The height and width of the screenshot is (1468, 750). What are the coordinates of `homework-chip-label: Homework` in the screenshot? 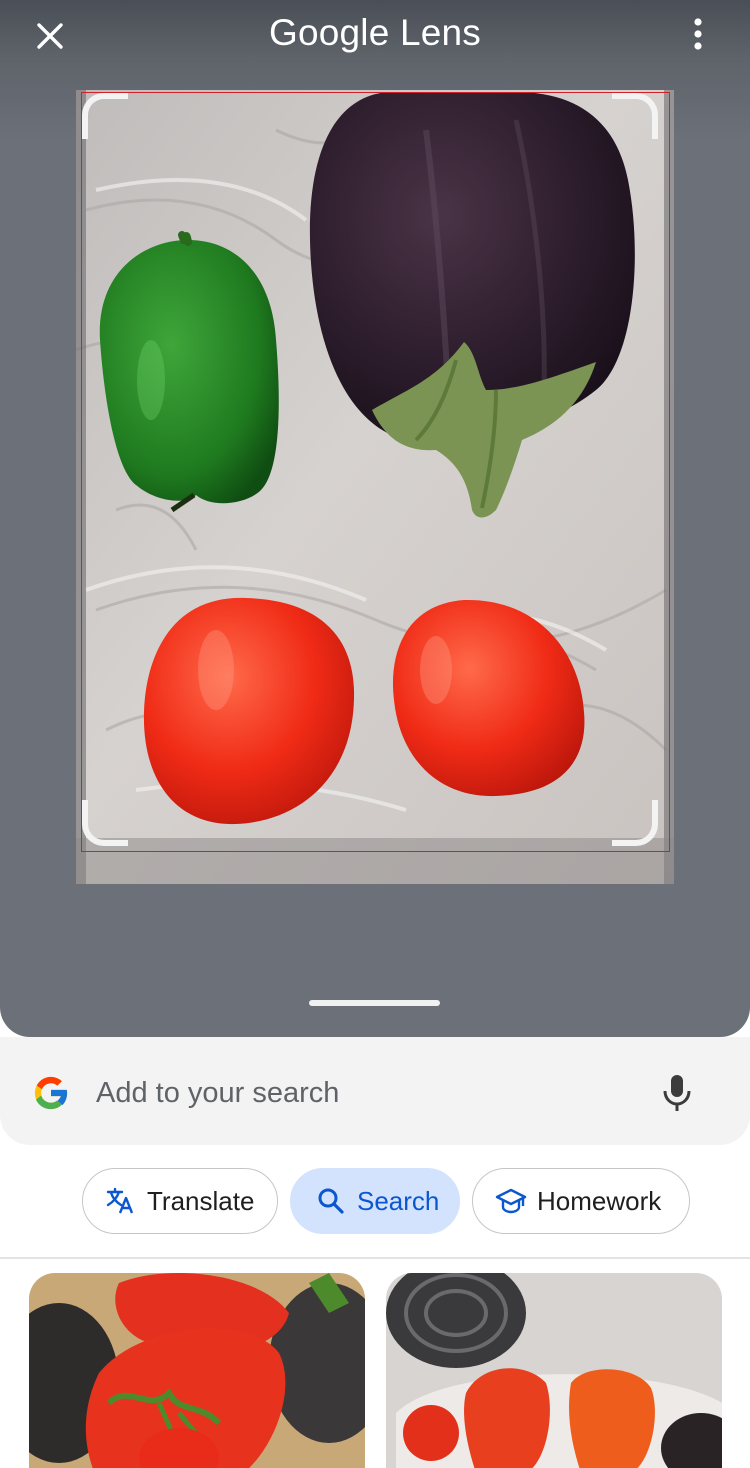 It's located at (599, 1200).